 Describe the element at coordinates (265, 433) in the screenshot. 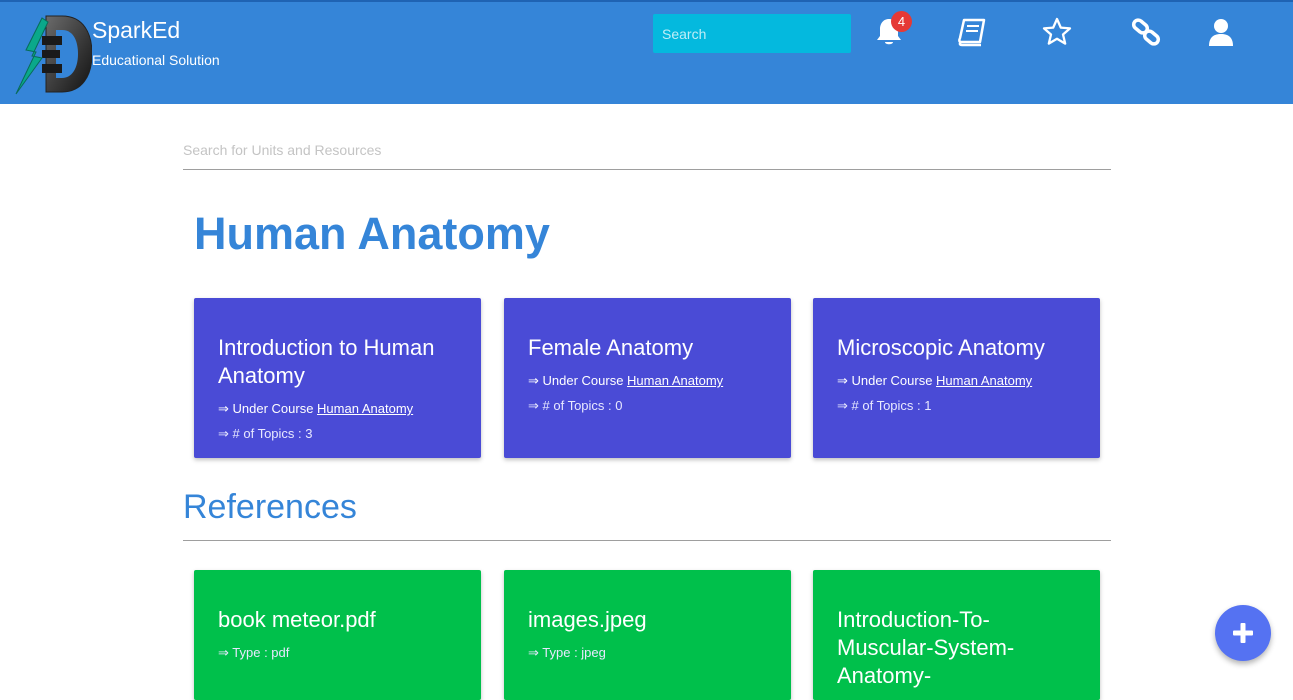

I see `unit-topics-count: ⇒ # of Topics : 3` at that location.